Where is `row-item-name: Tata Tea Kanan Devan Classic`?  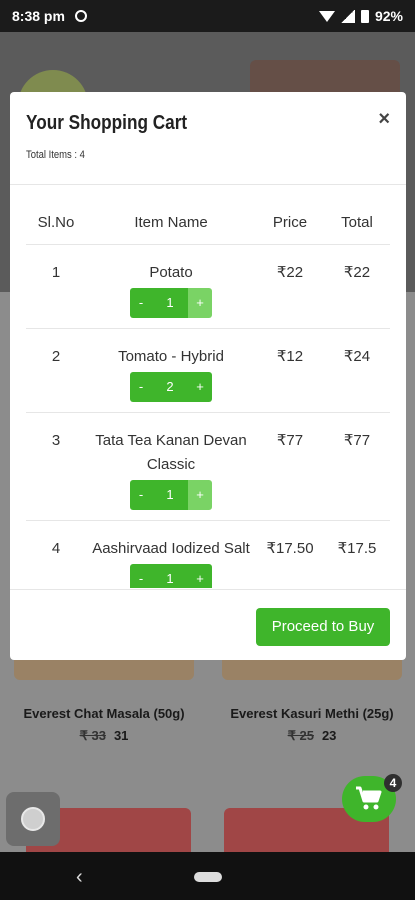
row-item-name: Tata Tea Kanan Devan Classic is located at coordinates (171, 452).